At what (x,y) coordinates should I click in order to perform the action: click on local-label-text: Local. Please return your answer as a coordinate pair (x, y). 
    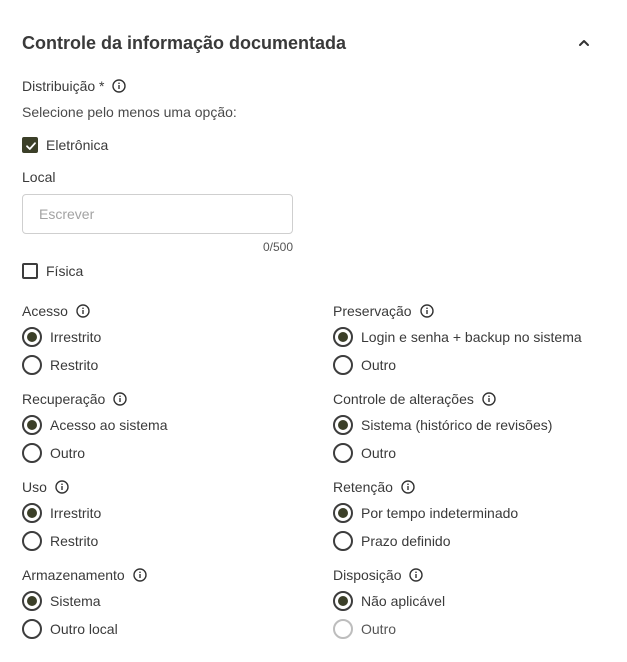
    Looking at the image, I should click on (39, 177).